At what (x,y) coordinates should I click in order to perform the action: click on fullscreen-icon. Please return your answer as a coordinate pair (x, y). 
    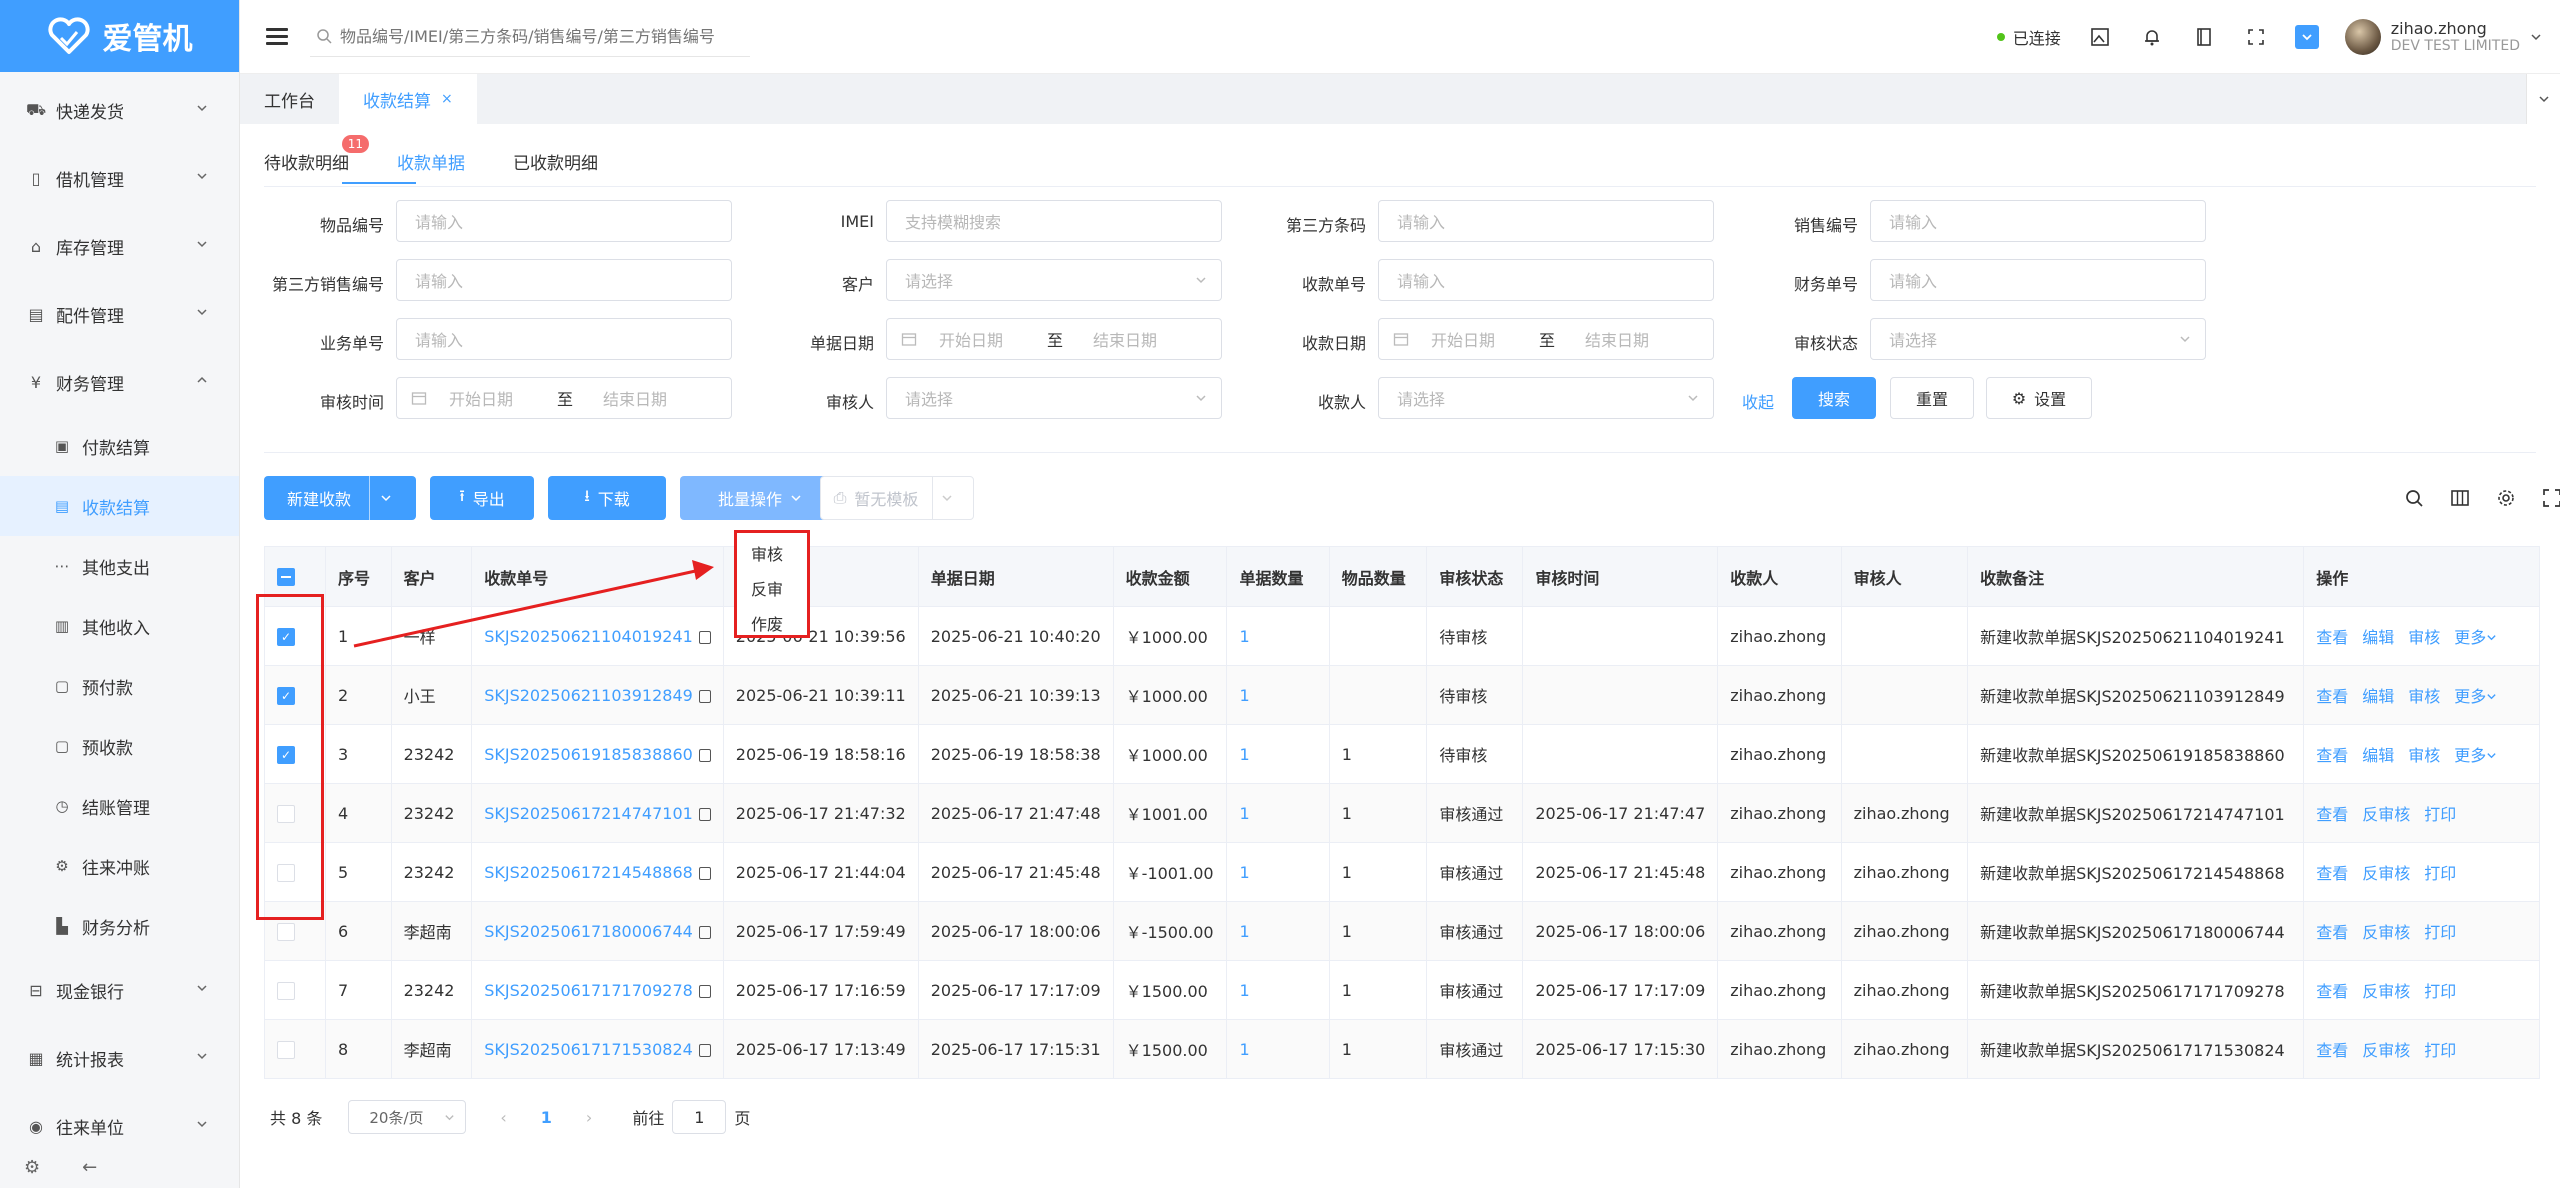
    Looking at the image, I should click on (2550, 498).